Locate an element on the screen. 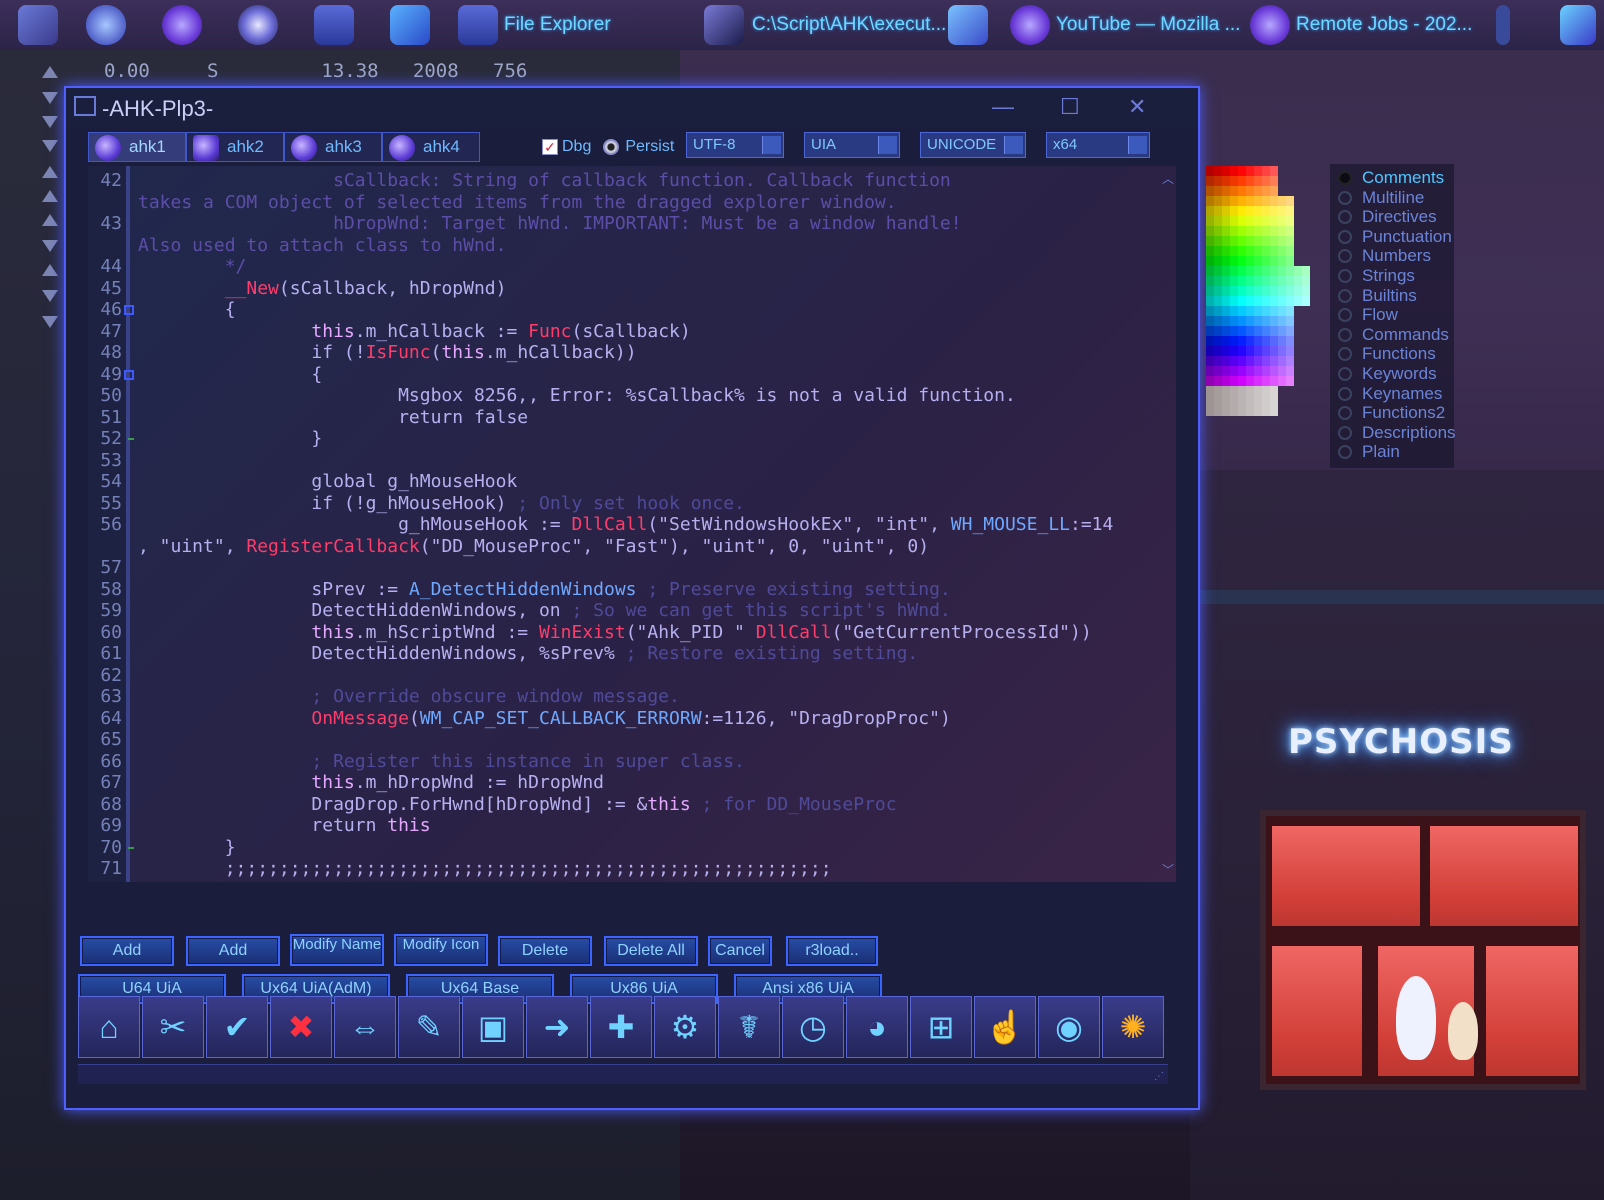 The image size is (1604, 1200). editor-scrollbar: ︿ ﹀ is located at coordinates (1168, 524).